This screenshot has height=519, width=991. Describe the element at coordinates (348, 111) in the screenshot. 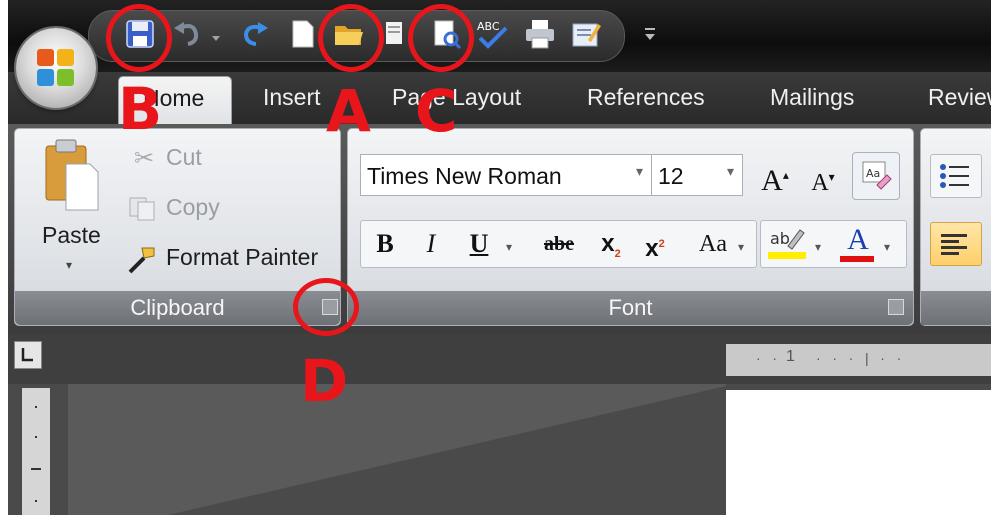

I see `annotation-label-a: A` at that location.